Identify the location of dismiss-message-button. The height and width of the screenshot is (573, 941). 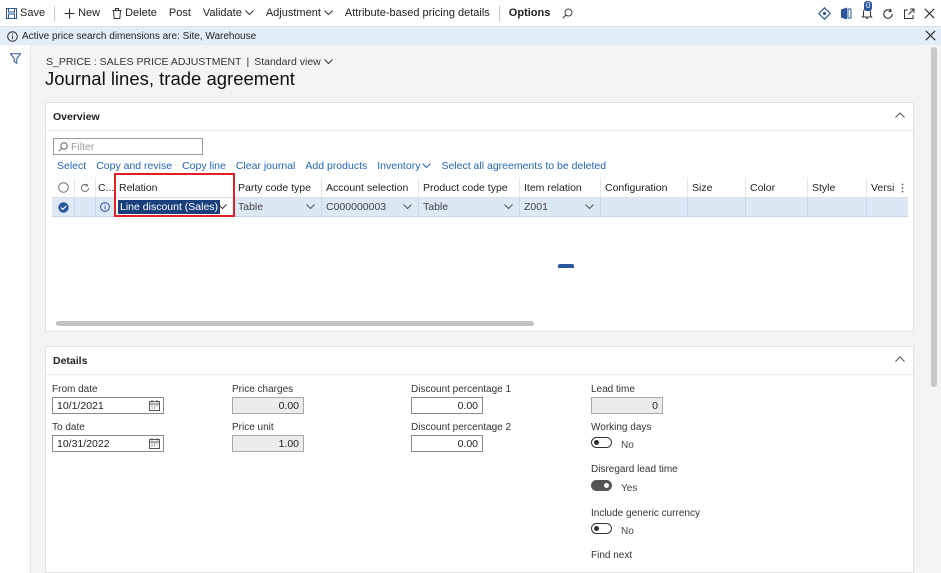
(930, 35).